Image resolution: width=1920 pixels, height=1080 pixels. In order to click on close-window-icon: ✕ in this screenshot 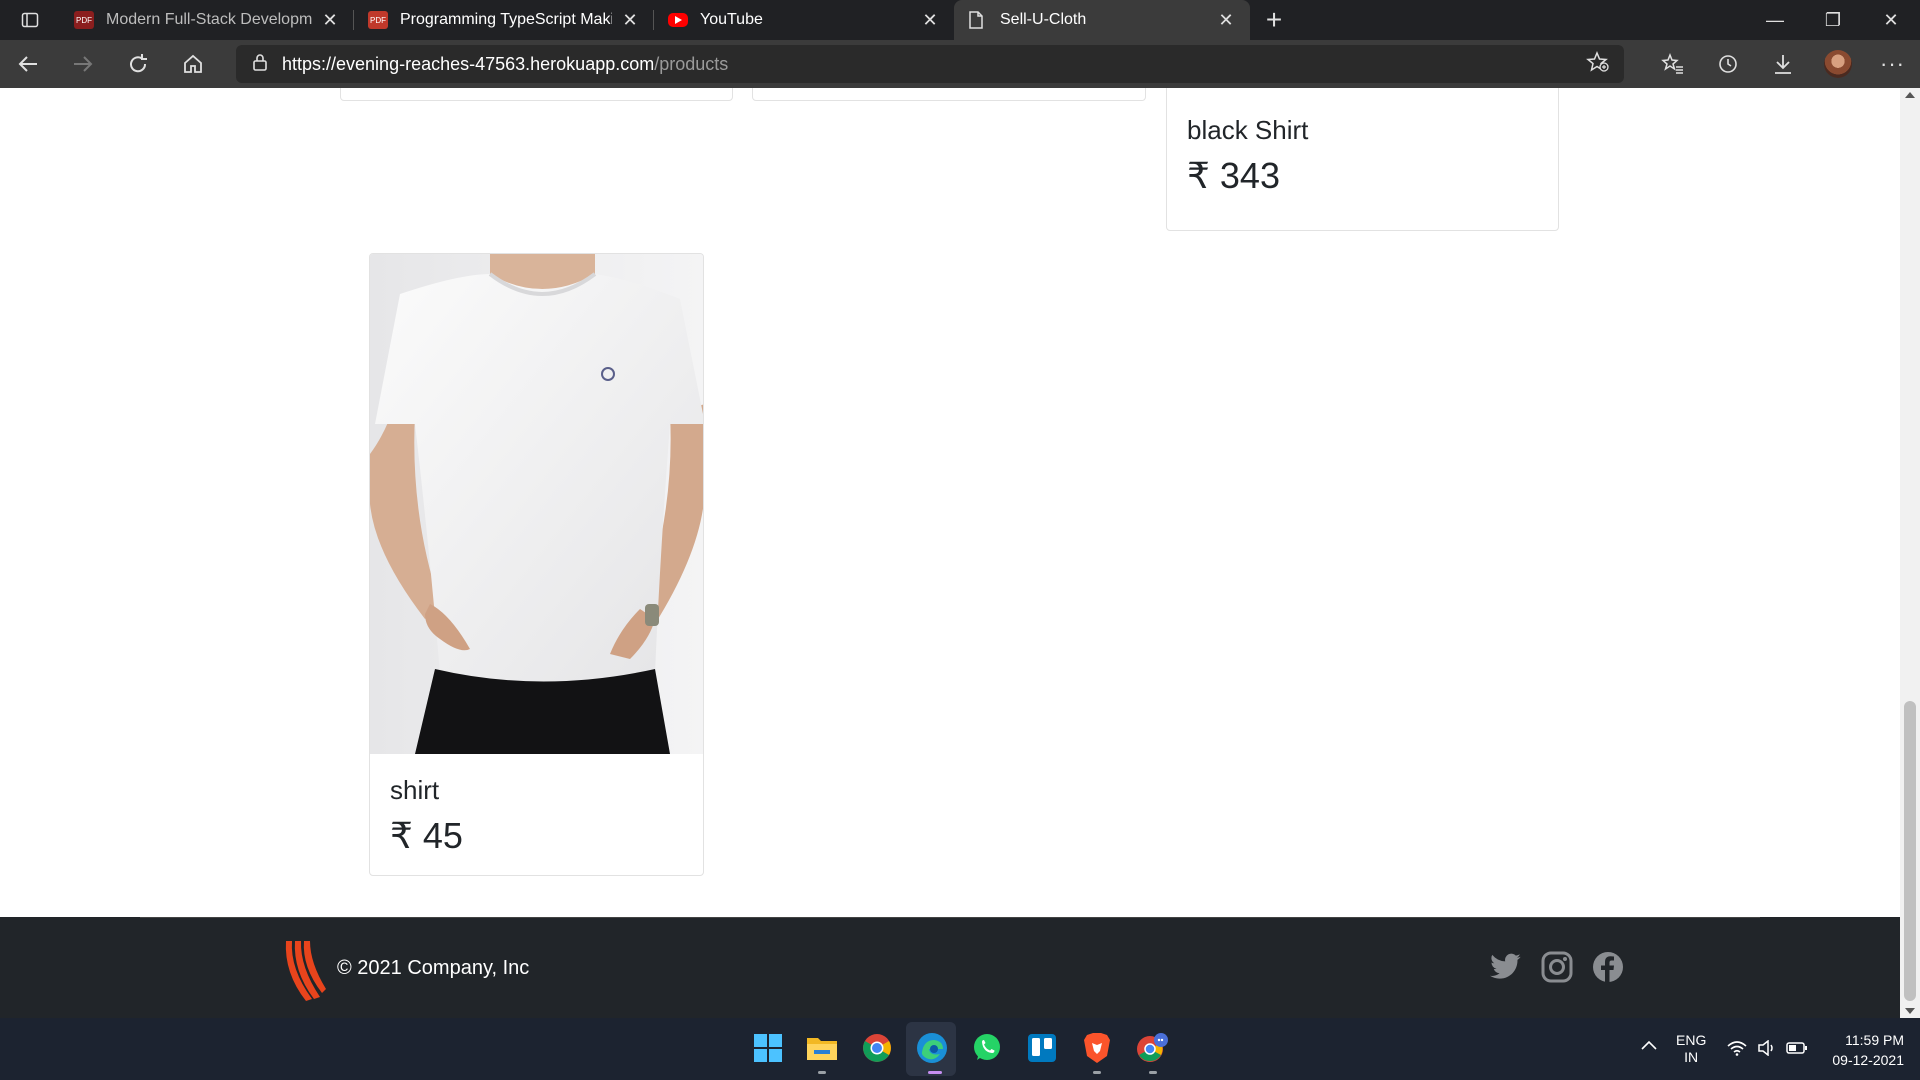, I will do `click(1891, 20)`.